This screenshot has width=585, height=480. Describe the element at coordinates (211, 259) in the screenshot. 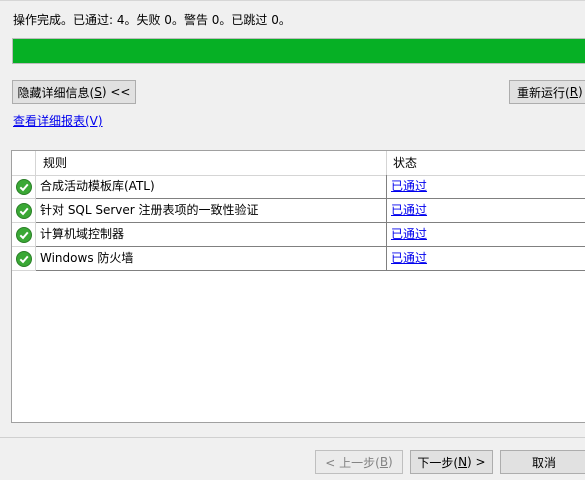

I see `rule-cell: Windows 防火墙` at that location.